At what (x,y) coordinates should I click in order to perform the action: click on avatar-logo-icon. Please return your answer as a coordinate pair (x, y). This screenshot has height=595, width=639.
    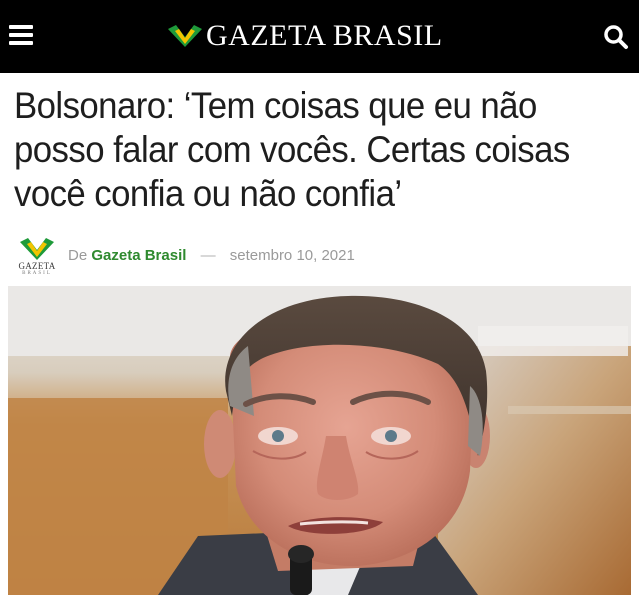
    Looking at the image, I should click on (37, 249).